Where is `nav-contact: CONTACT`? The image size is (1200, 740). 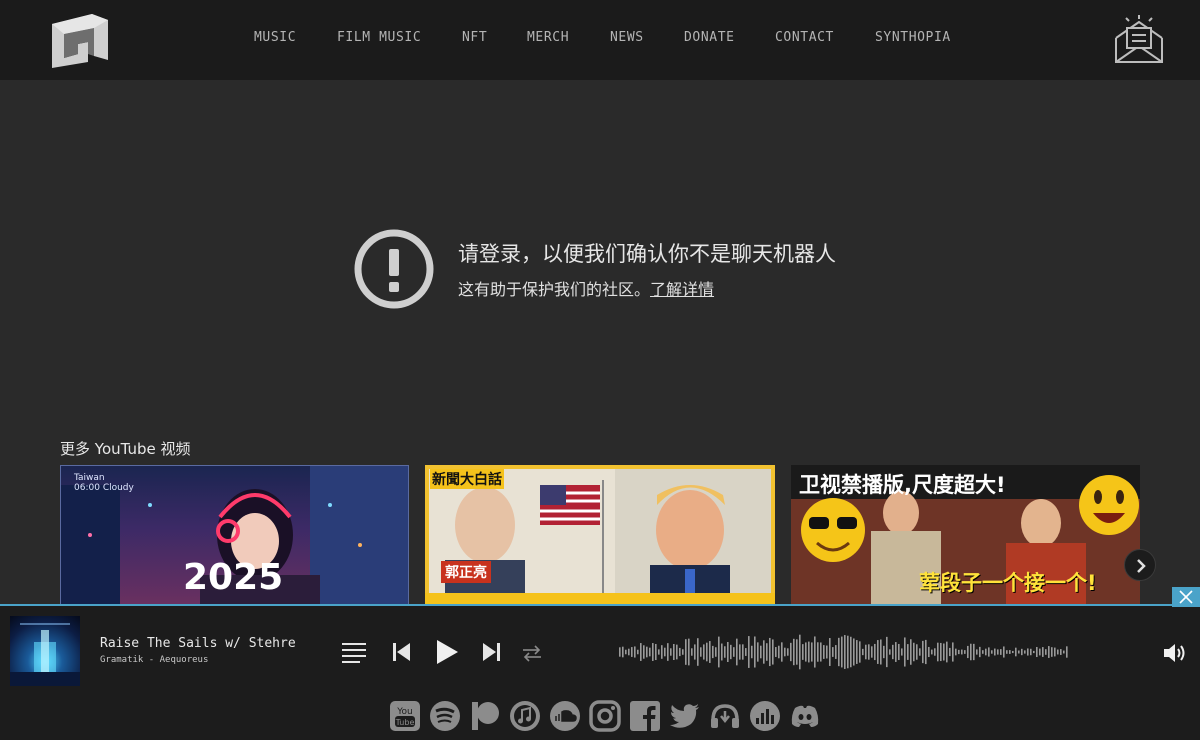 nav-contact: CONTACT is located at coordinates (804, 37).